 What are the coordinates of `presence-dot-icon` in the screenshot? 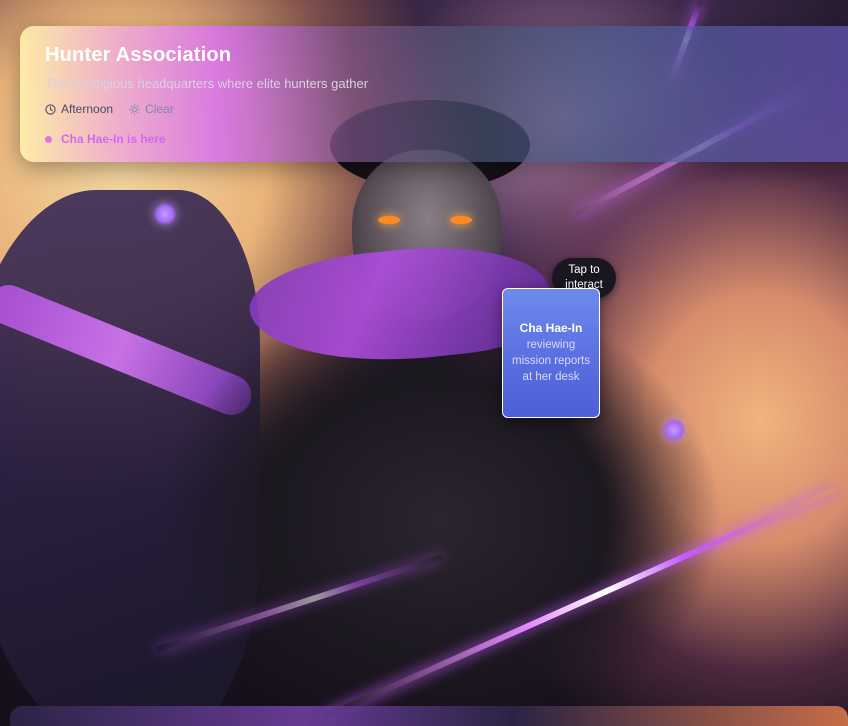 It's located at (48, 139).